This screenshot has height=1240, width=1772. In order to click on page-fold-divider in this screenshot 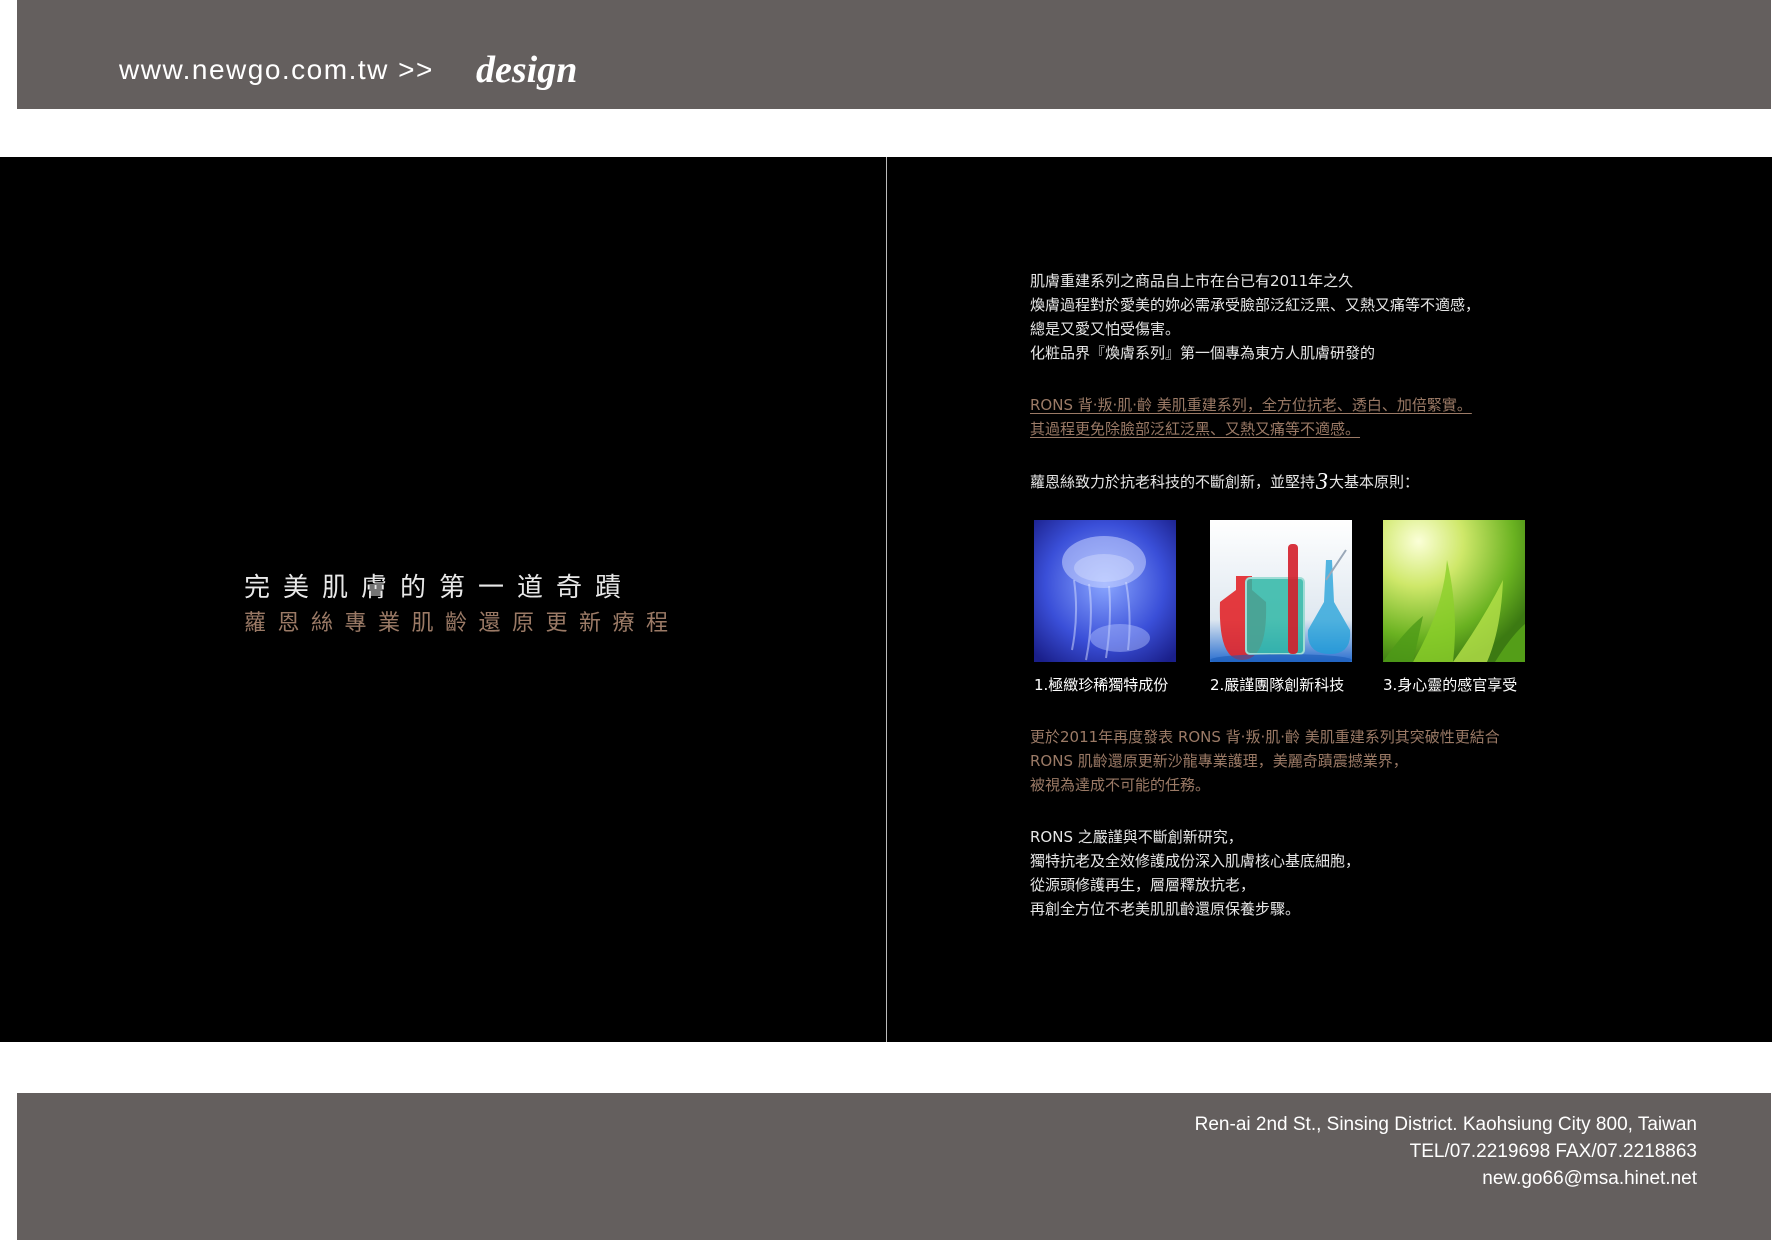, I will do `click(886, 599)`.